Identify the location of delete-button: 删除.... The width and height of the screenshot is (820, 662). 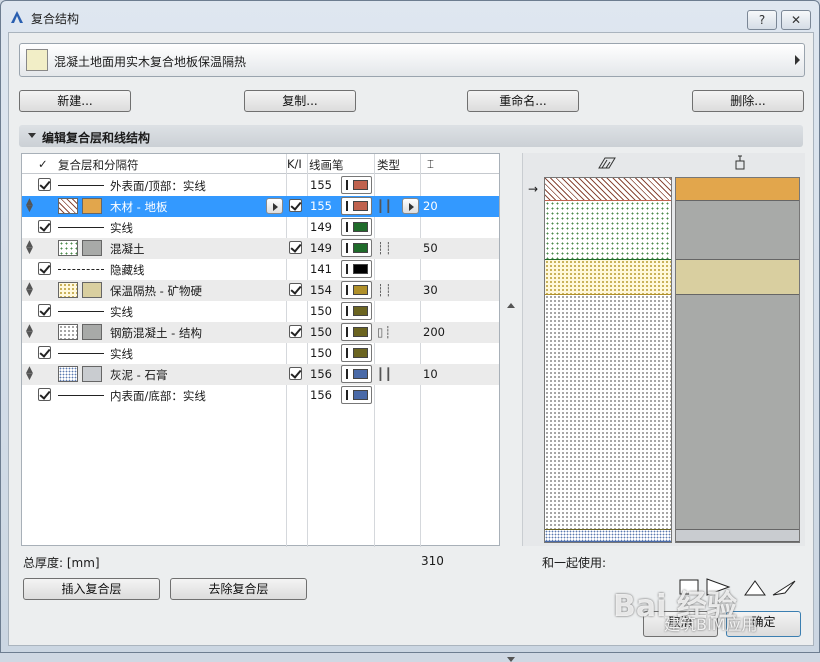
(748, 101).